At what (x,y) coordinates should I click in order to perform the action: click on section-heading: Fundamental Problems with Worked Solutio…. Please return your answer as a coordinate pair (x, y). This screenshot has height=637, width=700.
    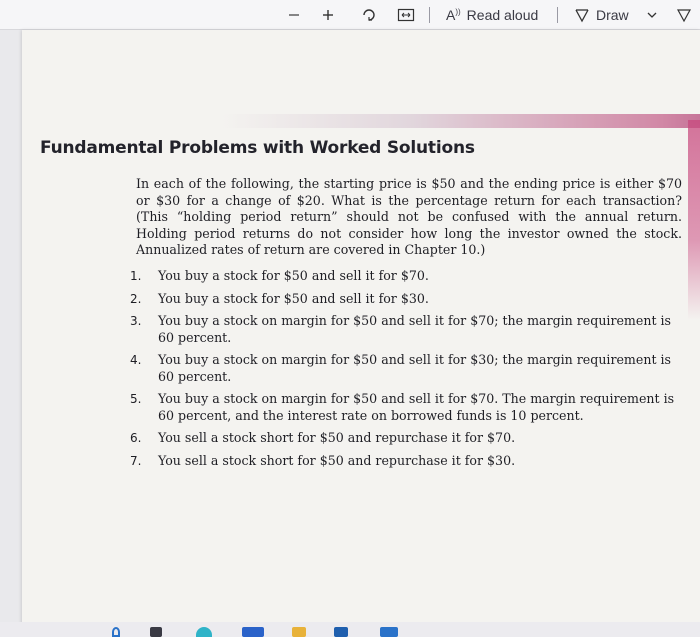
    Looking at the image, I should click on (257, 148).